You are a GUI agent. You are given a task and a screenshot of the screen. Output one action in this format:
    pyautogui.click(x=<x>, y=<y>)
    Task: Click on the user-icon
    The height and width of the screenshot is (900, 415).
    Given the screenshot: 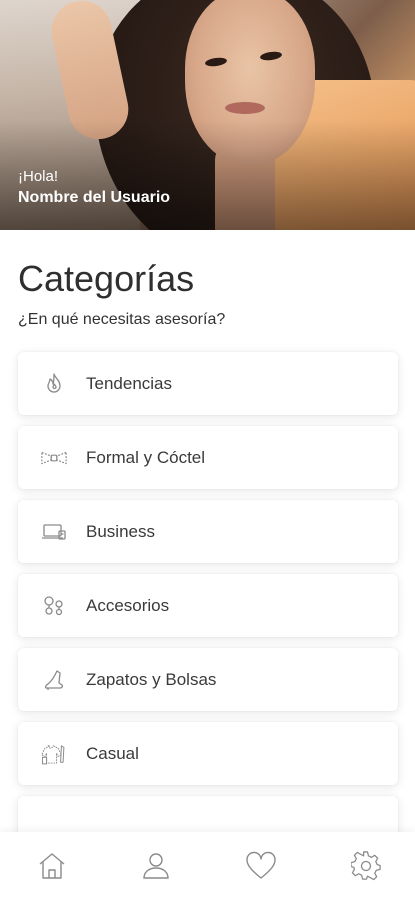 What is the action you would take?
    pyautogui.click(x=156, y=866)
    